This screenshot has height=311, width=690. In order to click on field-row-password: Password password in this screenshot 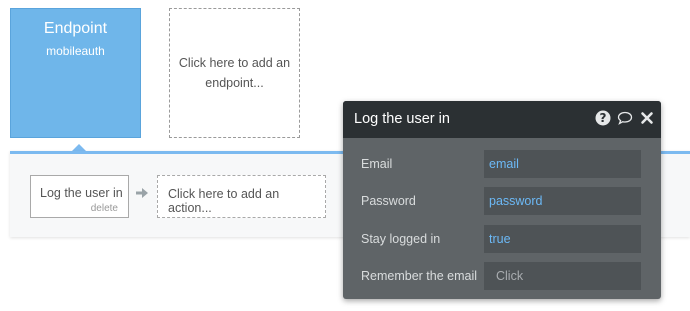, I will do `click(502, 201)`.